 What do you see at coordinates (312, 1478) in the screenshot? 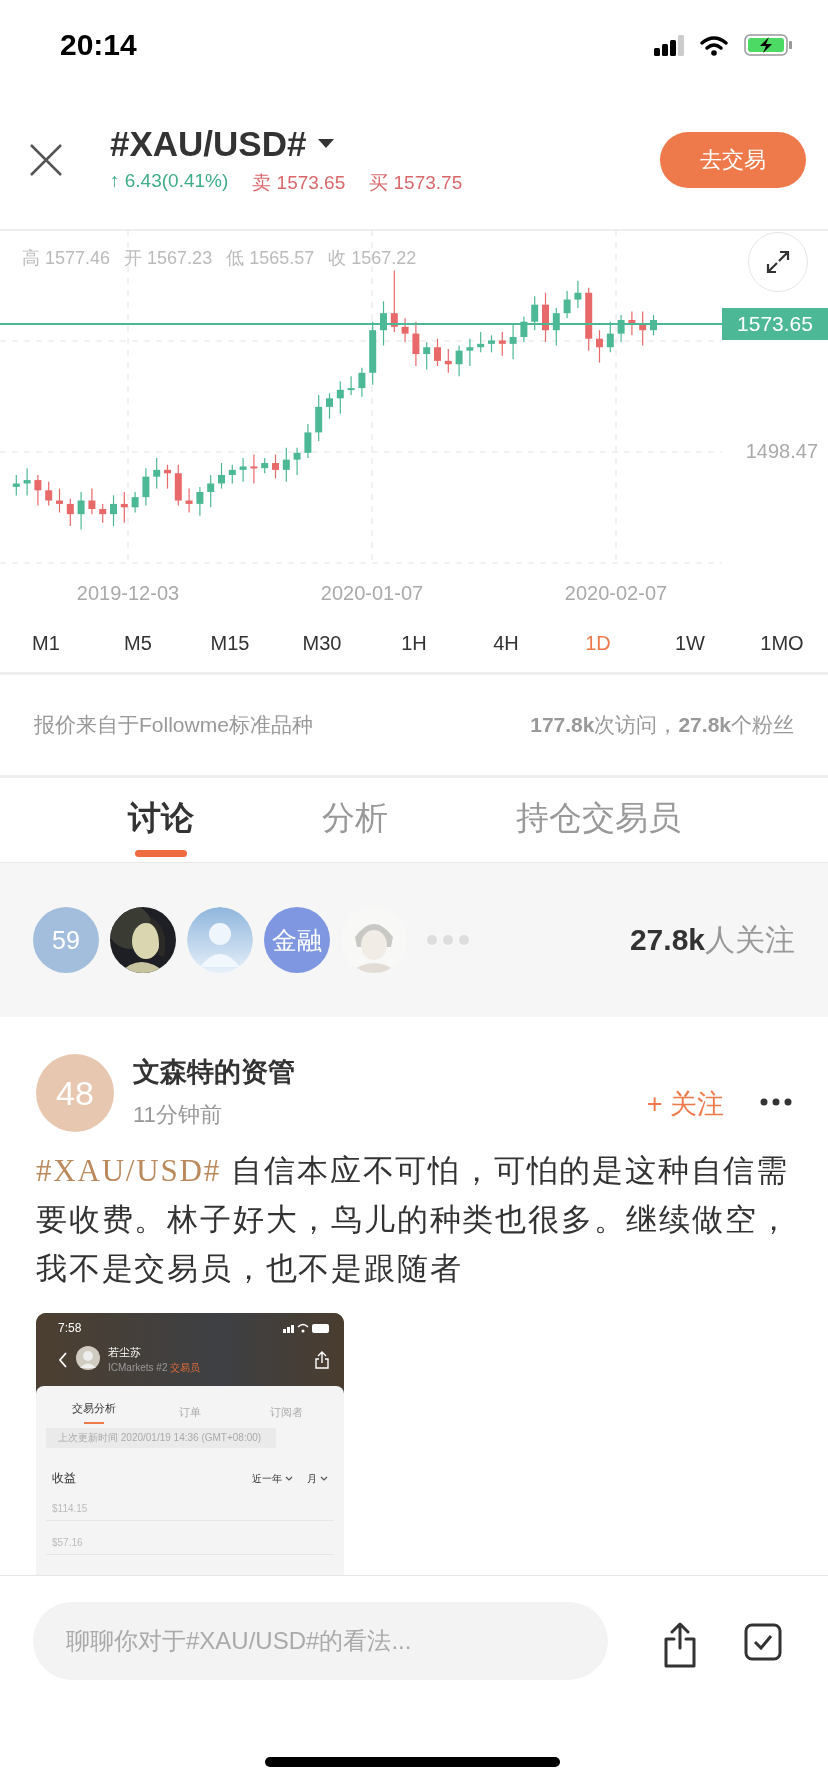
I see `filter-label: 月` at bounding box center [312, 1478].